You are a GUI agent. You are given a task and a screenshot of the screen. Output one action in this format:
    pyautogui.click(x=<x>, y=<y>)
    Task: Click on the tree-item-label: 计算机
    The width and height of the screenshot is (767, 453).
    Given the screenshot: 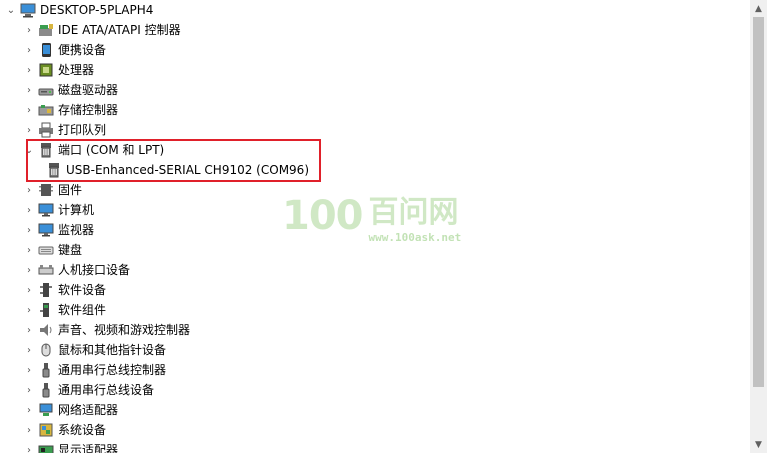 What is the action you would take?
    pyautogui.click(x=76, y=210)
    